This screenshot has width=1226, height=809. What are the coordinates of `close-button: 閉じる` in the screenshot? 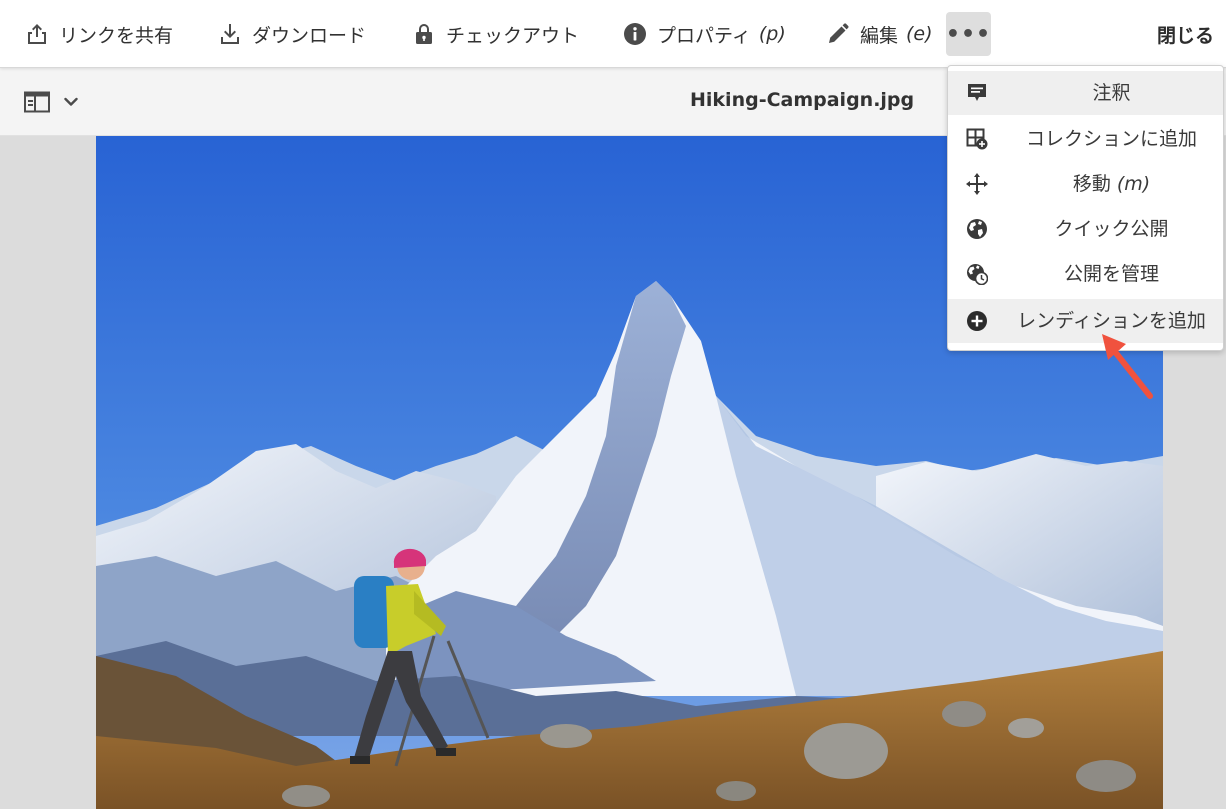 It's located at (1185, 34).